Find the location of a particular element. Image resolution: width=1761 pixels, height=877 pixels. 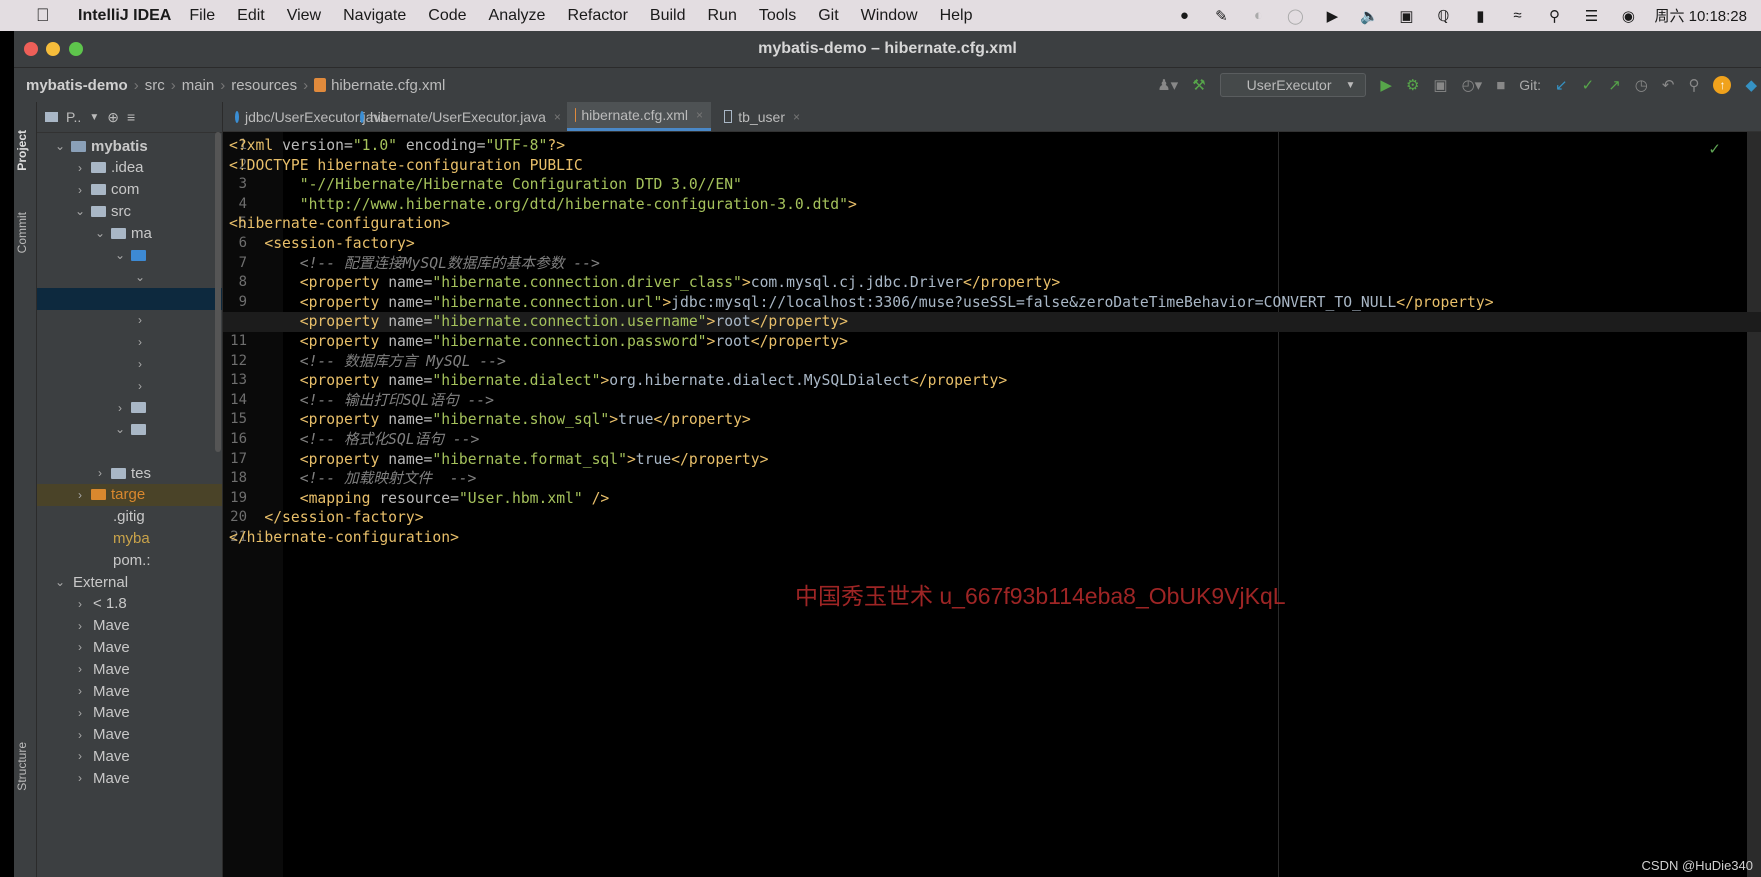

tree-item: ⌄ src is located at coordinates (129, 211).